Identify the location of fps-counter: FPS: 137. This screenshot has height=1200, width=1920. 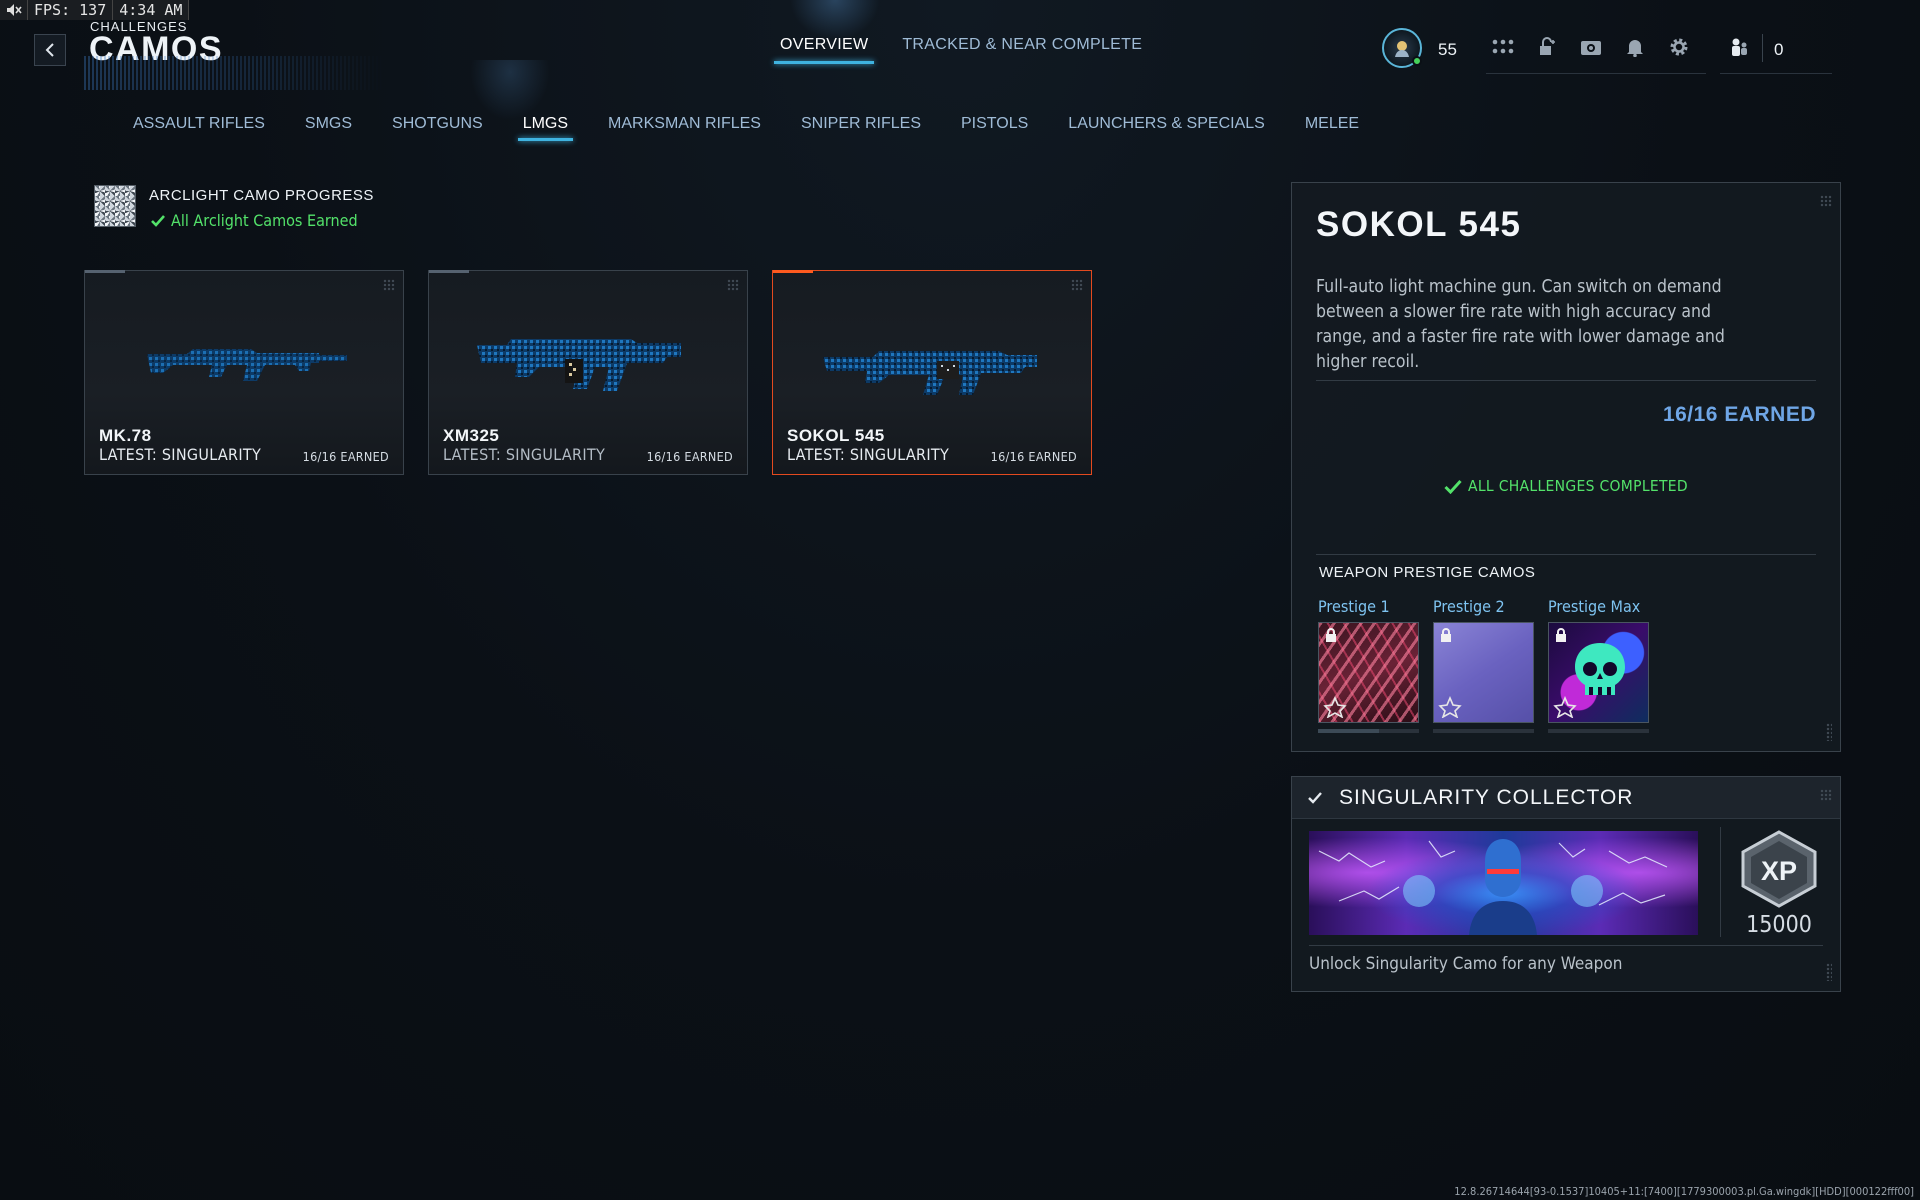
(71, 10).